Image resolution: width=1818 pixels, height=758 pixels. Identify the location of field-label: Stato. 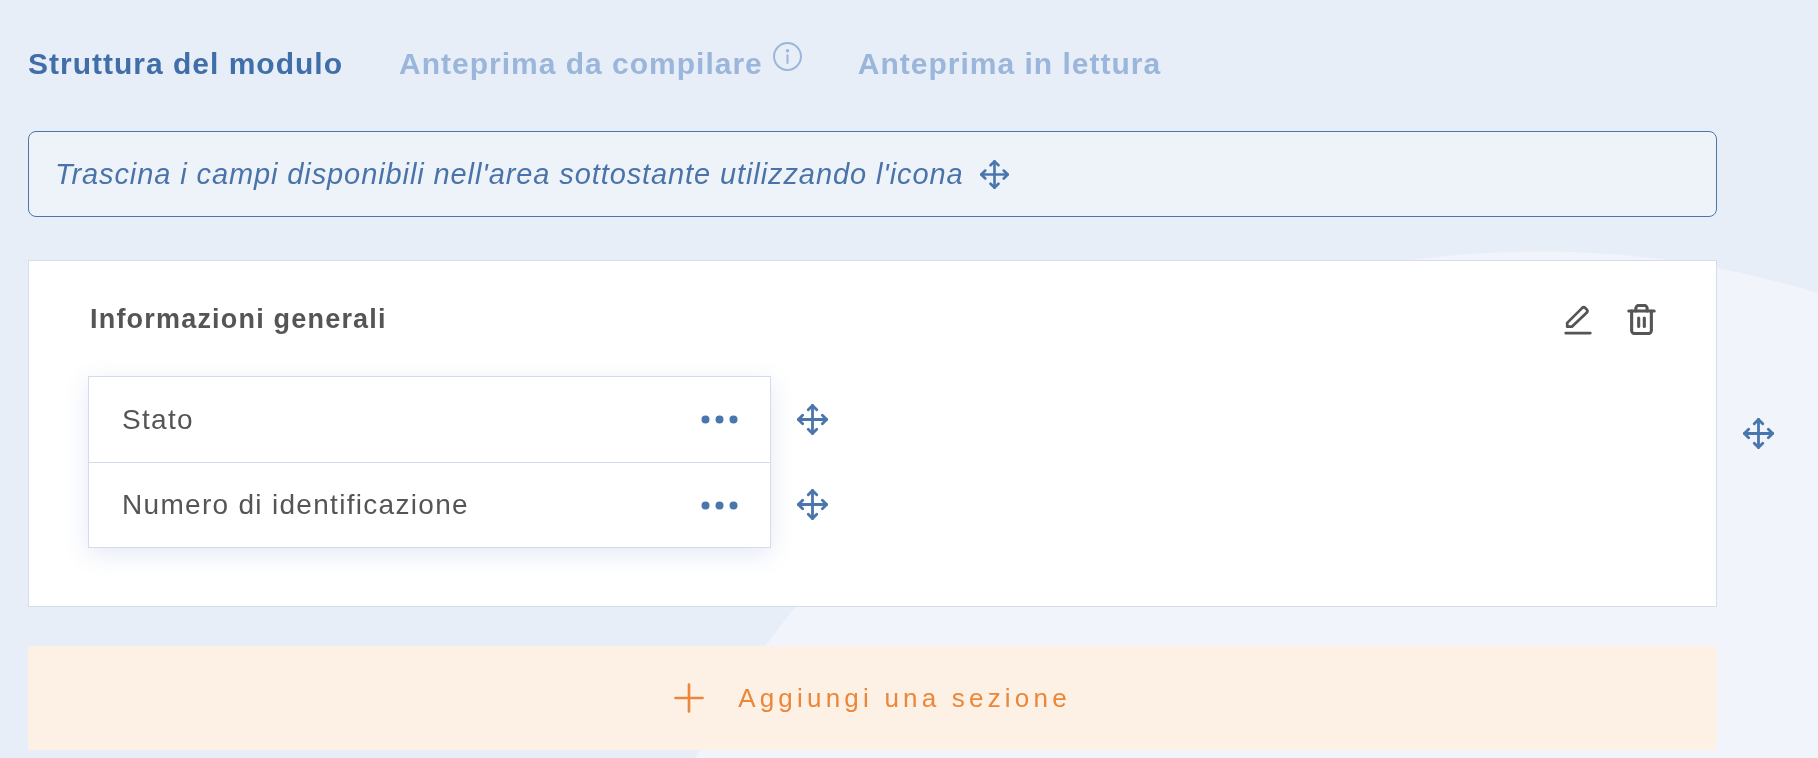
(158, 419).